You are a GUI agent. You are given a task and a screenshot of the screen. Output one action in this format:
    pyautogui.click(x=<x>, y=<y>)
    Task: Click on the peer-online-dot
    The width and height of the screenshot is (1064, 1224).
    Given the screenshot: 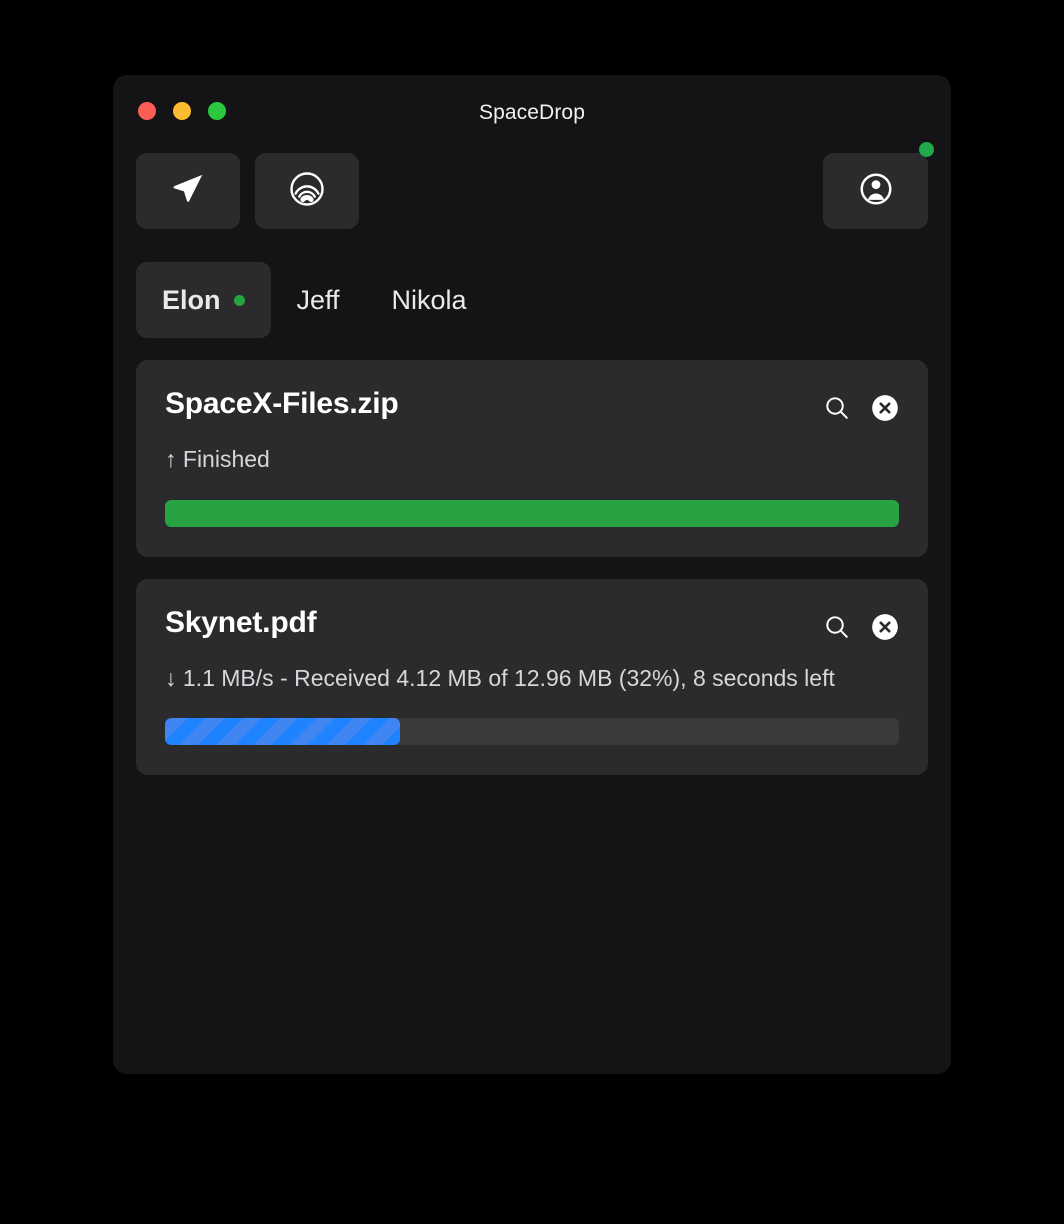 What is the action you would take?
    pyautogui.click(x=239, y=300)
    